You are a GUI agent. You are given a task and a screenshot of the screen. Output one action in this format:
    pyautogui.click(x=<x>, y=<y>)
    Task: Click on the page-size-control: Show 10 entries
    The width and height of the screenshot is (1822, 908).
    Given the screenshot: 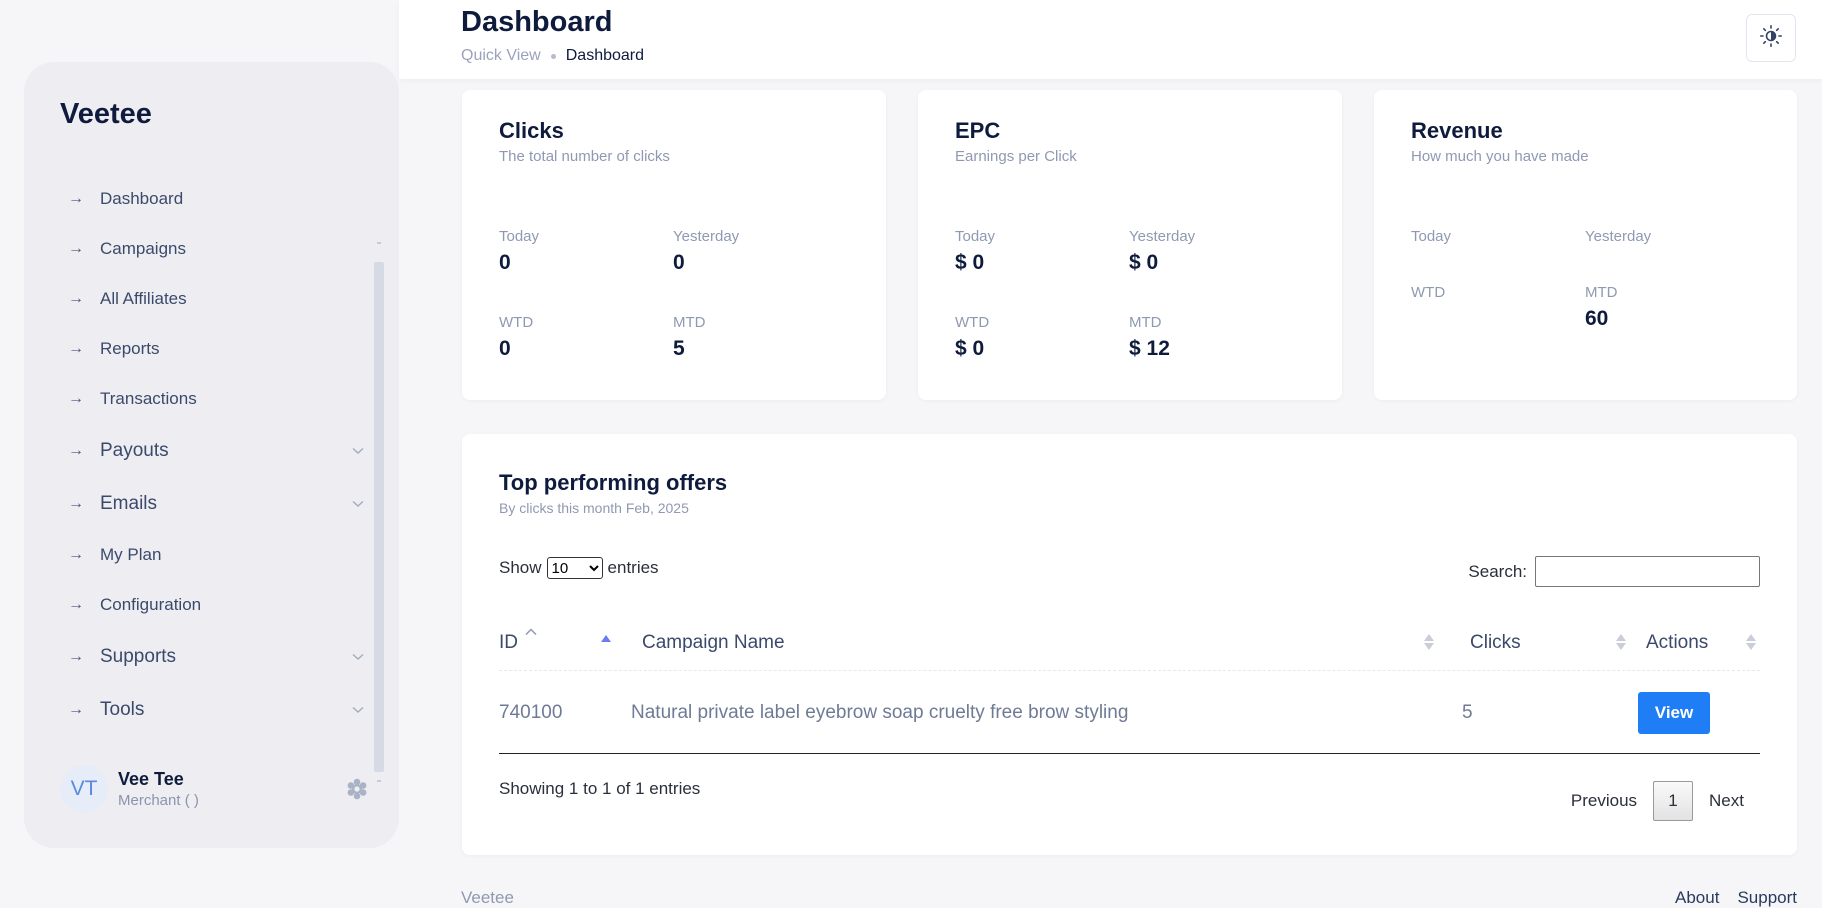 What is the action you would take?
    pyautogui.click(x=579, y=568)
    